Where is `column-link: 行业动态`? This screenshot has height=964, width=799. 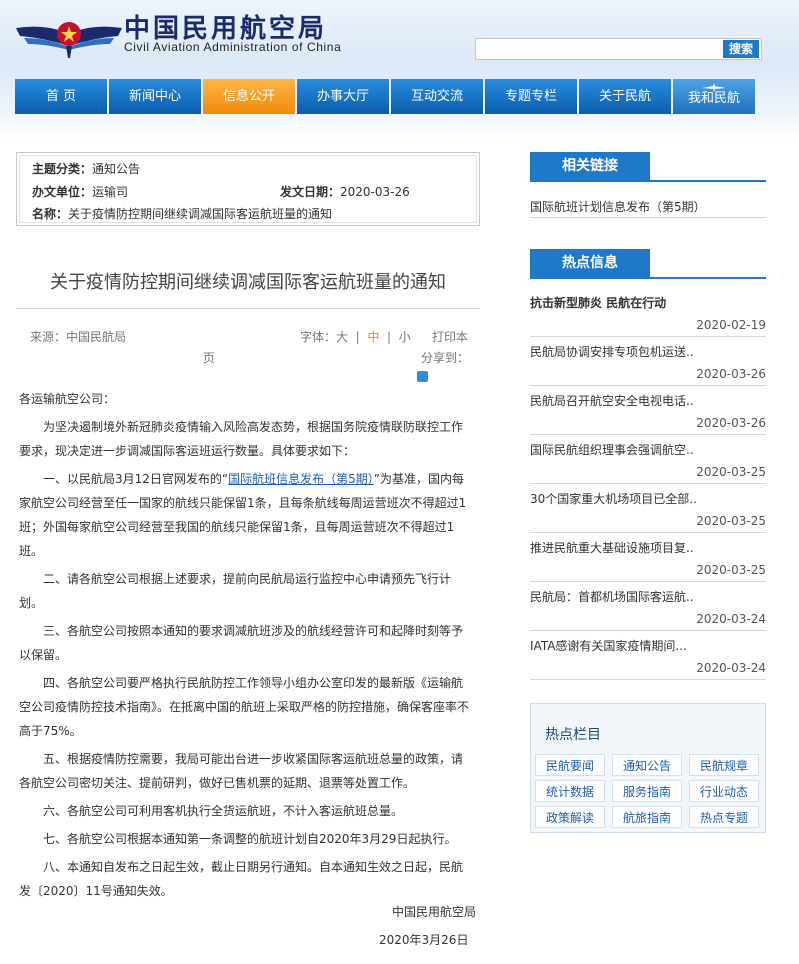
column-link: 行业动态 is located at coordinates (724, 791).